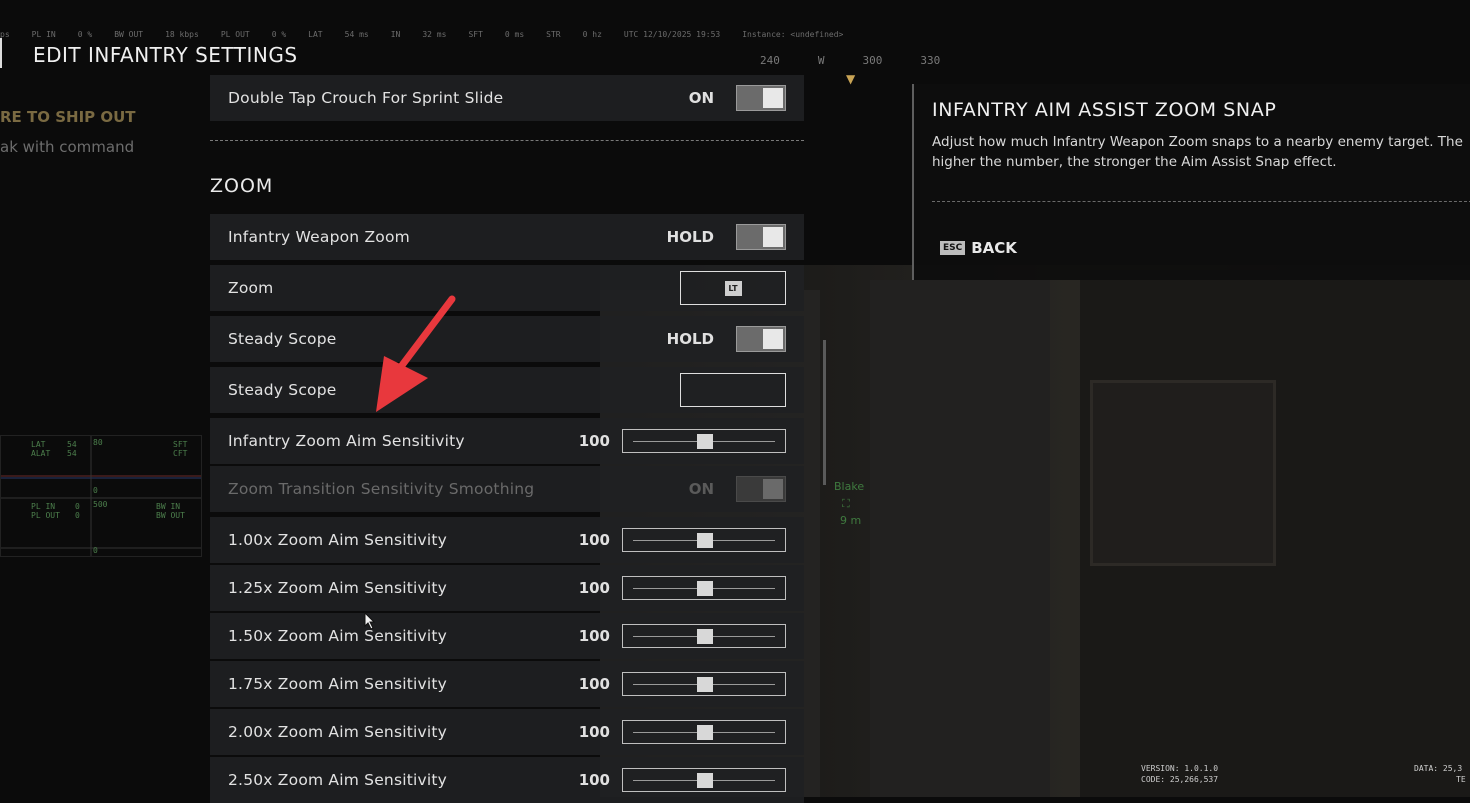 This screenshot has height=803, width=1470. I want to click on setting-row: Infantry Zoom Aim Sensitivity 100, so click(507, 441).